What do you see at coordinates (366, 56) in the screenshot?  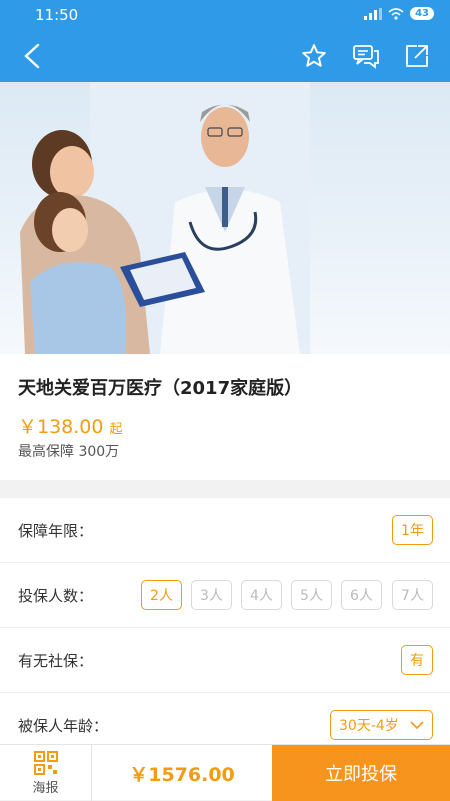 I see `message-icon` at bounding box center [366, 56].